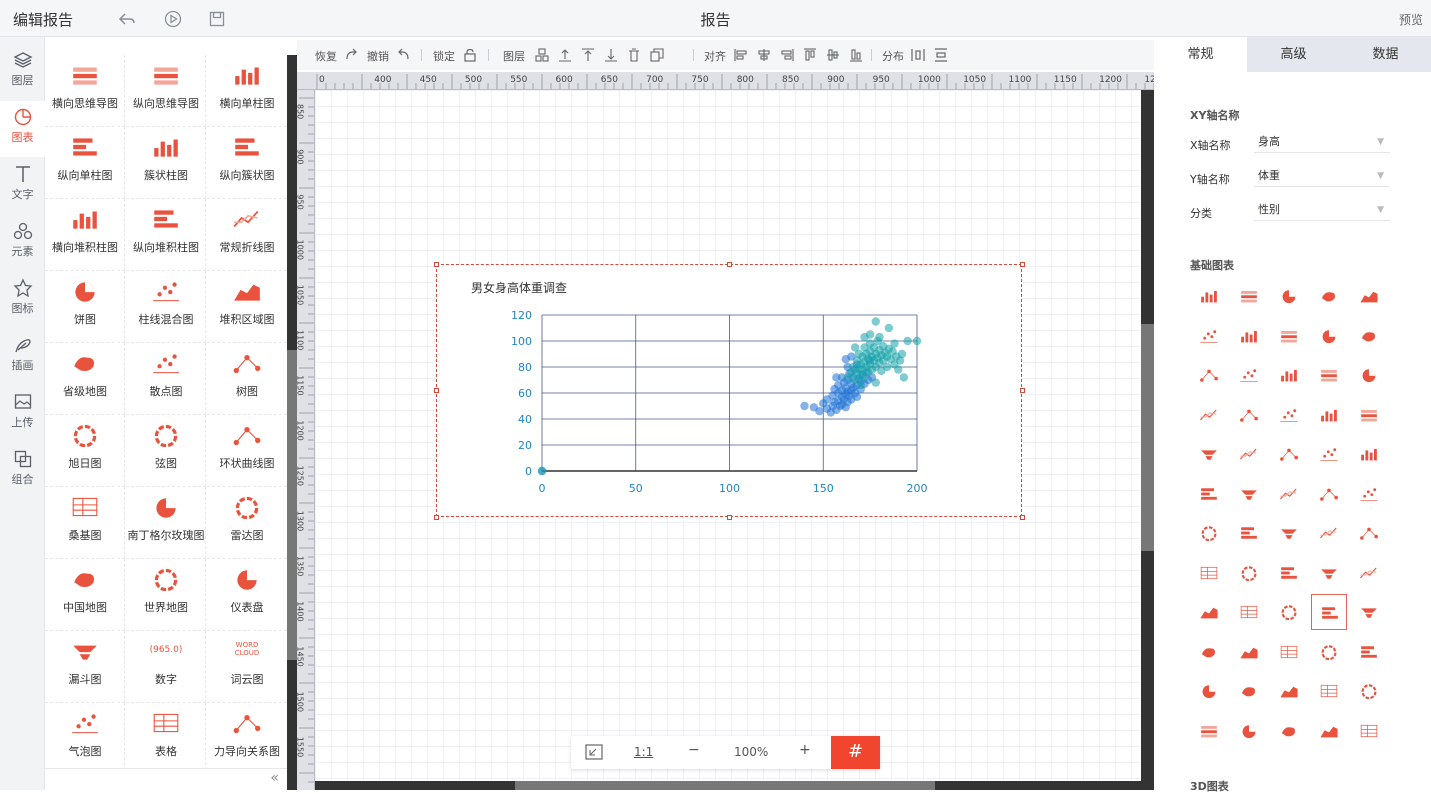  What do you see at coordinates (247, 307) in the screenshot?
I see `palette-item: 堆积区域图` at bounding box center [247, 307].